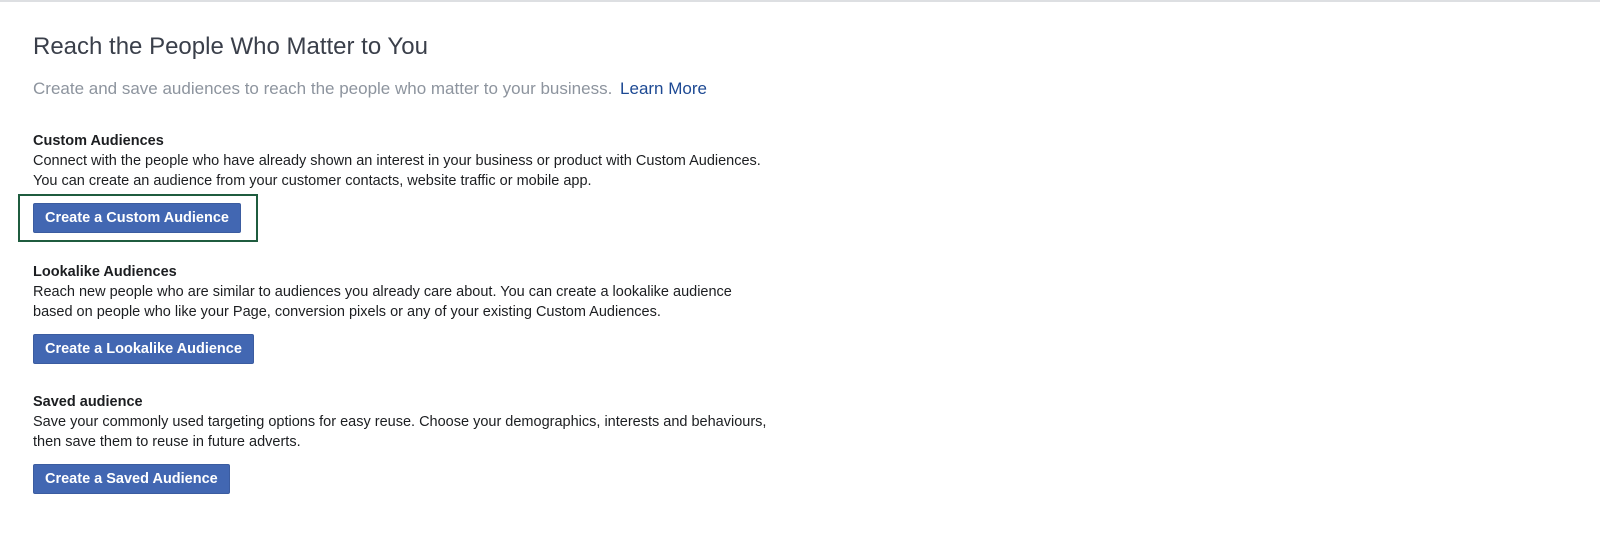 The width and height of the screenshot is (1600, 539). I want to click on saved-audience-title: Saved audience, so click(88, 402).